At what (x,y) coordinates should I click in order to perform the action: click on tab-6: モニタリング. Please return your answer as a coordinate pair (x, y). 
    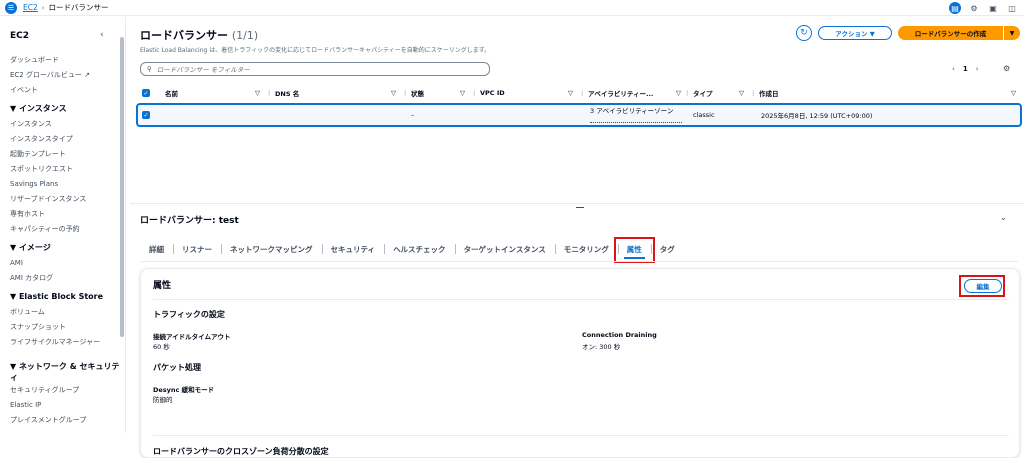
    Looking at the image, I should click on (586, 249).